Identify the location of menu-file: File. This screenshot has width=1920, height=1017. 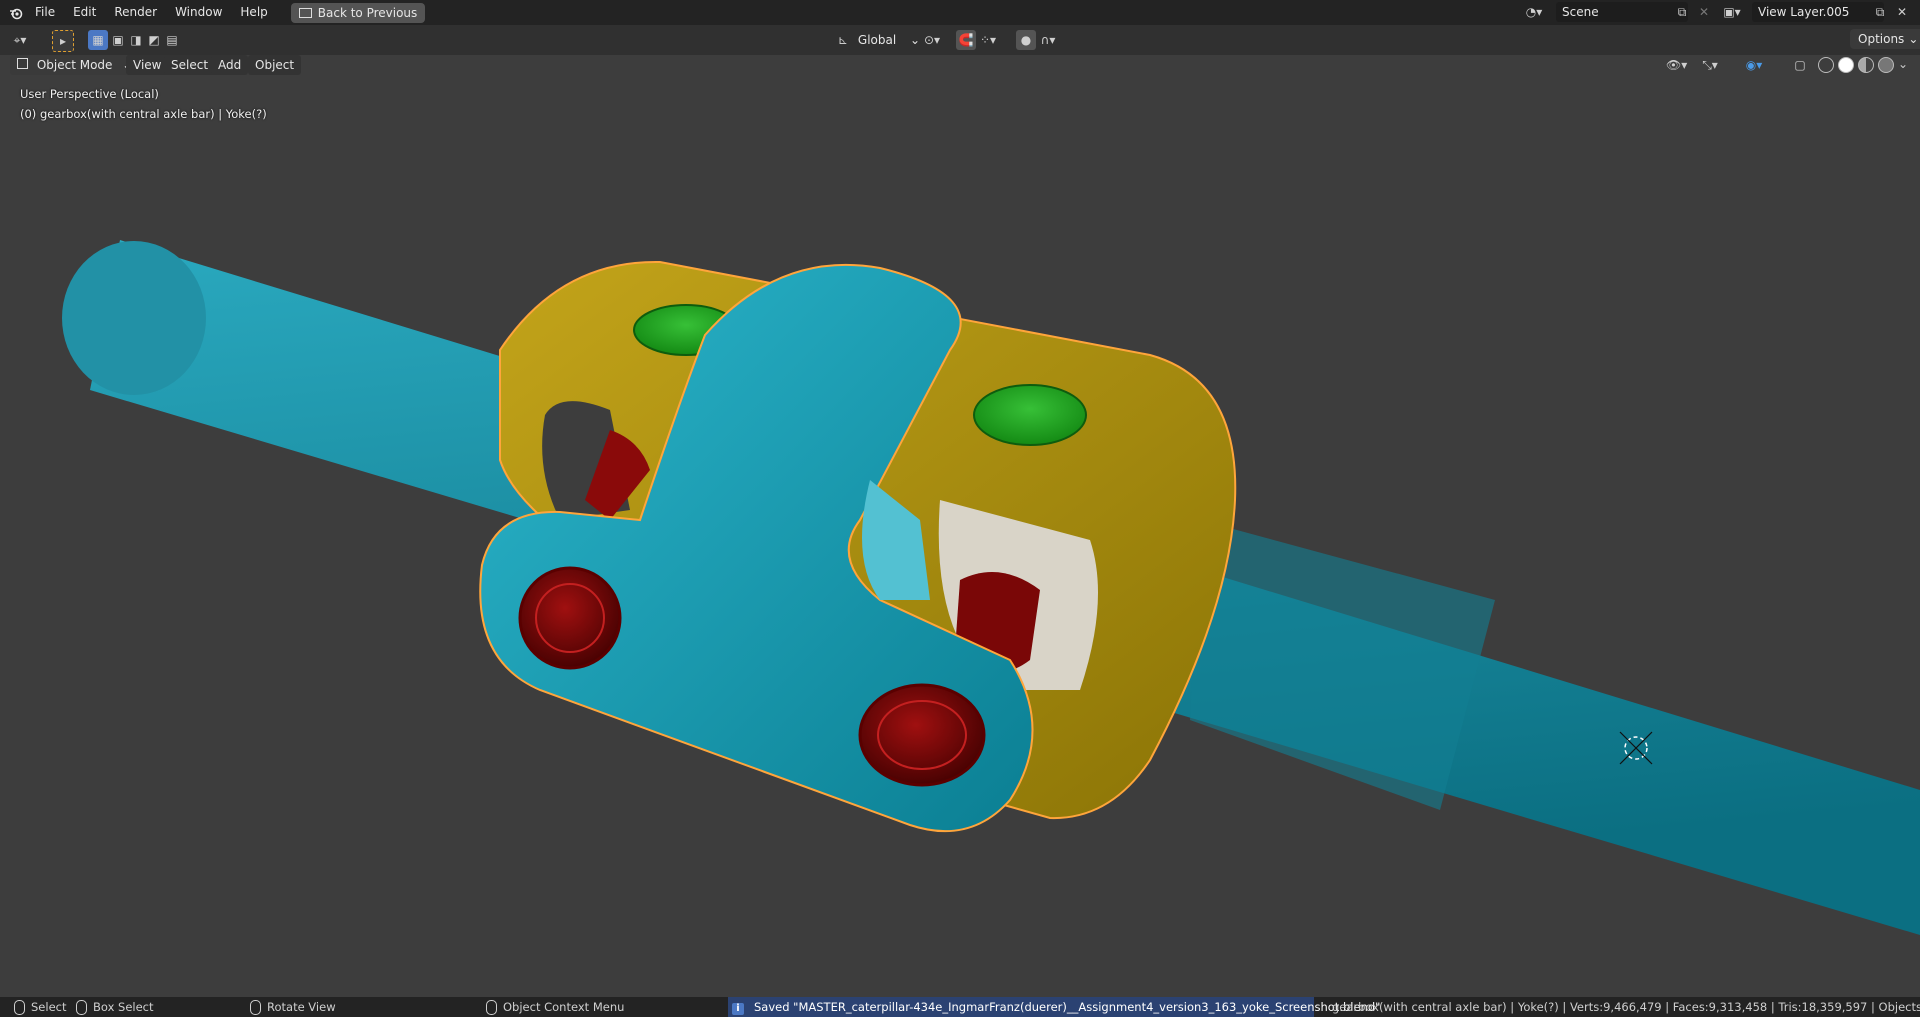
(45, 12).